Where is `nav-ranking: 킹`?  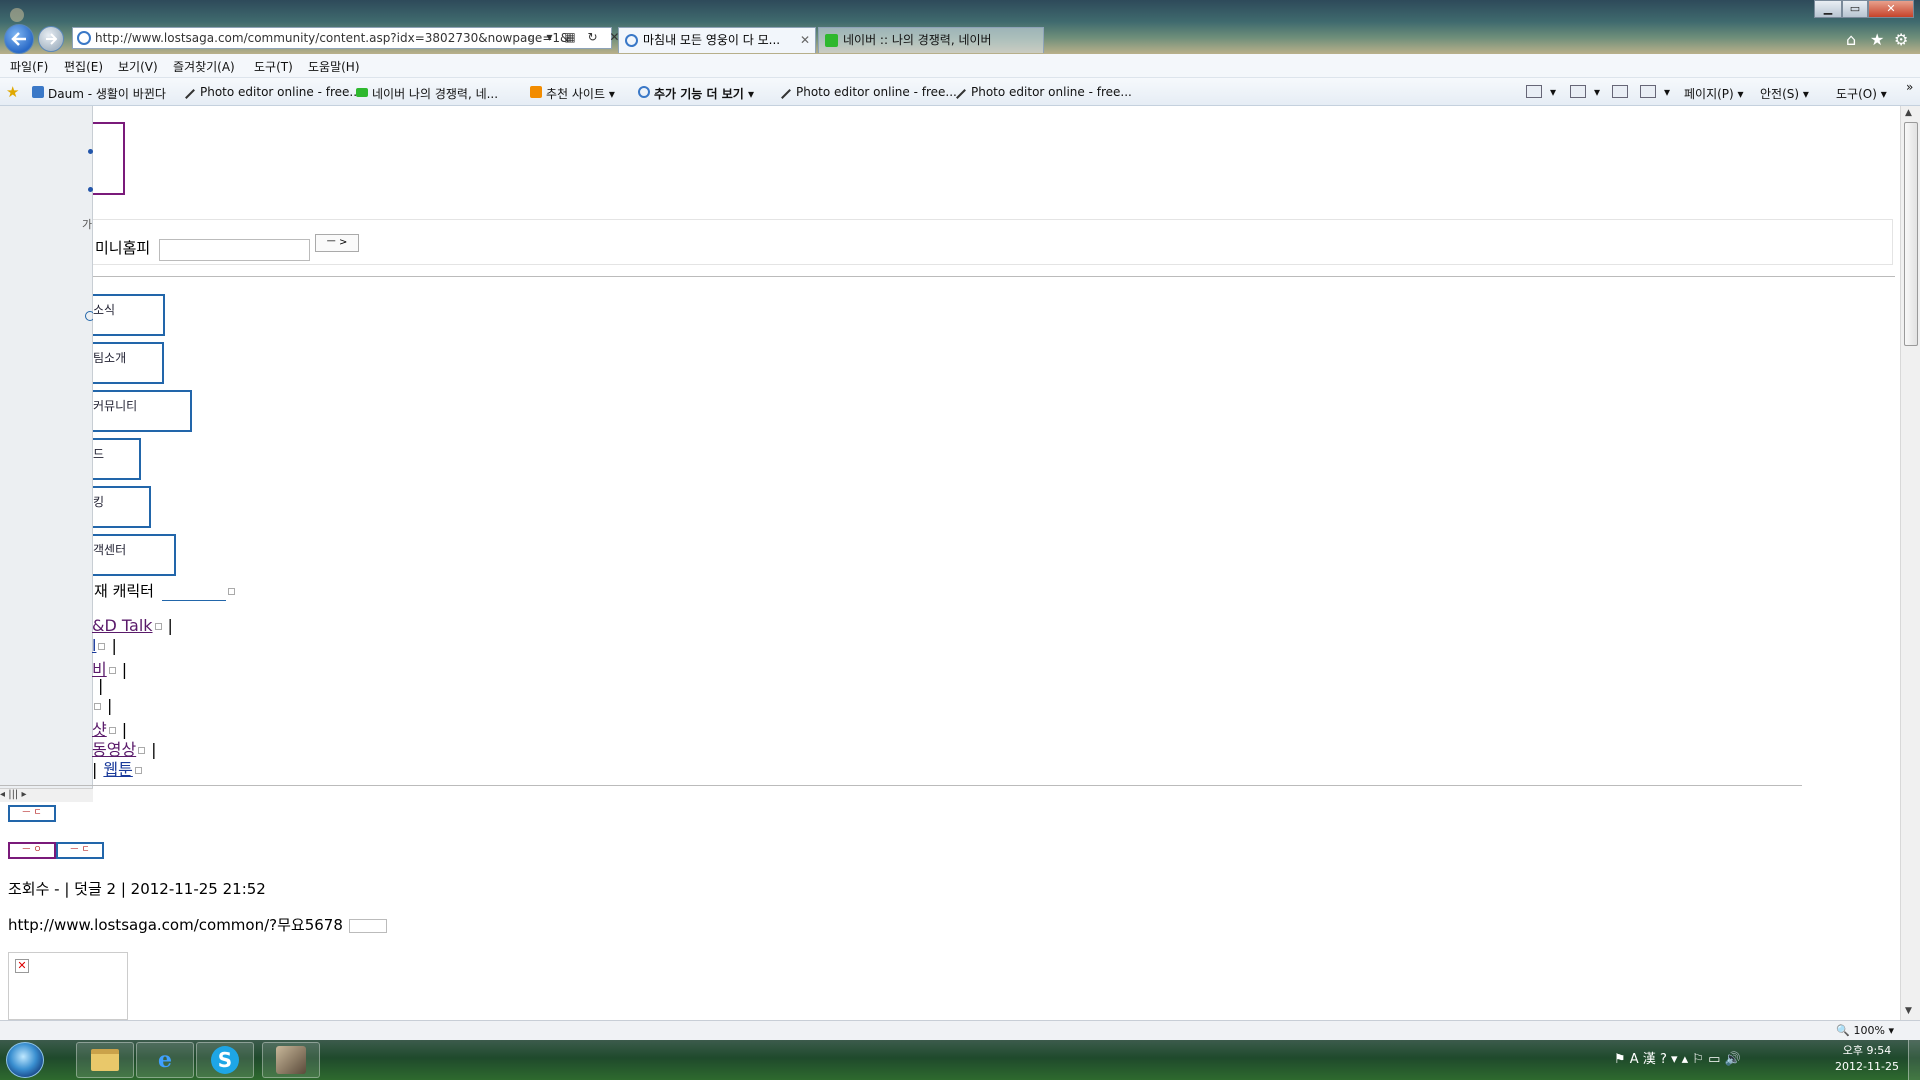 nav-ranking: 킹 is located at coordinates (122, 507).